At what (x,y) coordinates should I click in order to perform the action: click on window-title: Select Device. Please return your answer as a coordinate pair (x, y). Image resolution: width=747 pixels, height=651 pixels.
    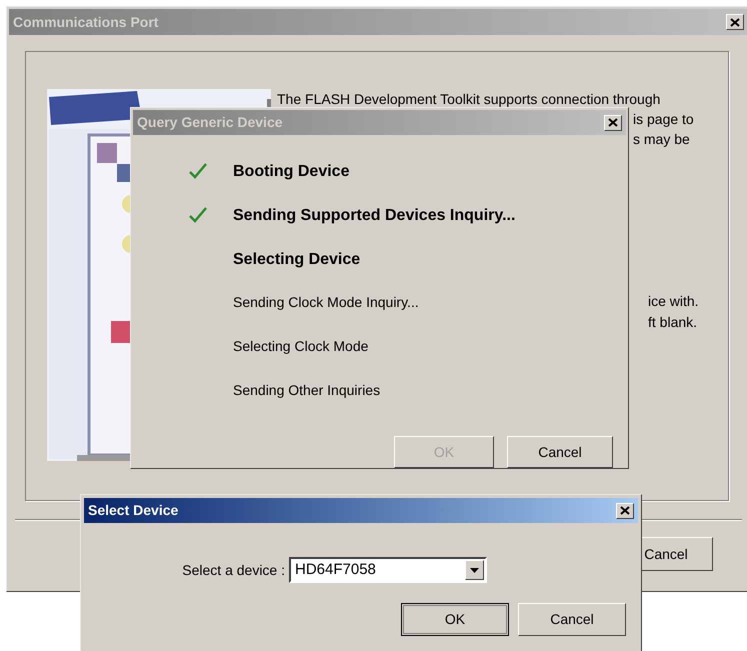
    Looking at the image, I should click on (133, 510).